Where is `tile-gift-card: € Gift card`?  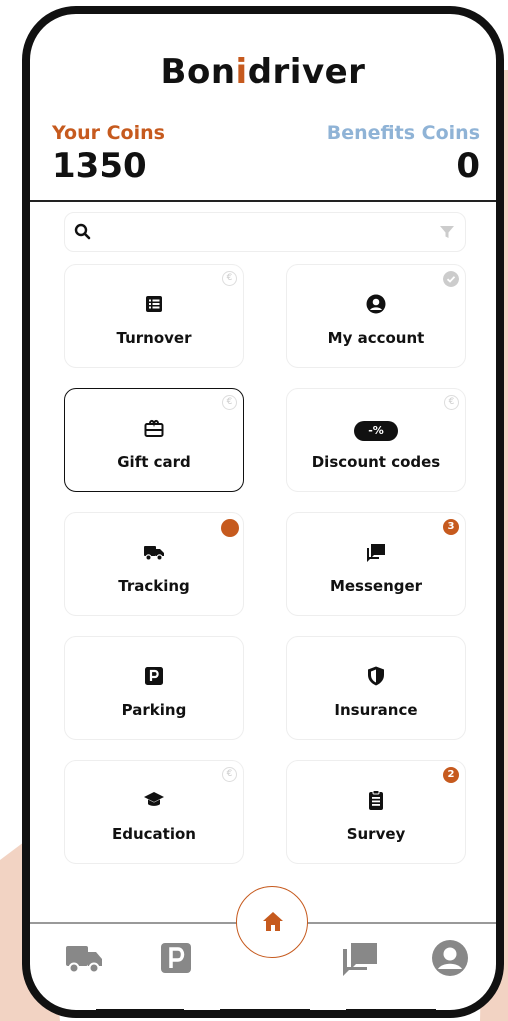
tile-gift-card: € Gift card is located at coordinates (154, 440).